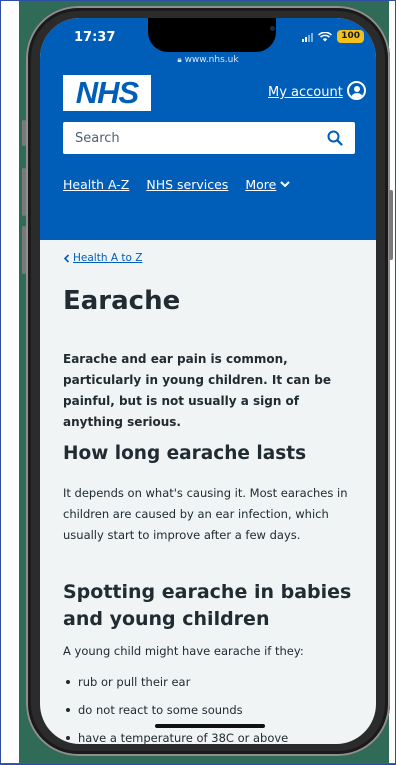 The image size is (396, 765). I want to click on volume-down-button, so click(24, 250).